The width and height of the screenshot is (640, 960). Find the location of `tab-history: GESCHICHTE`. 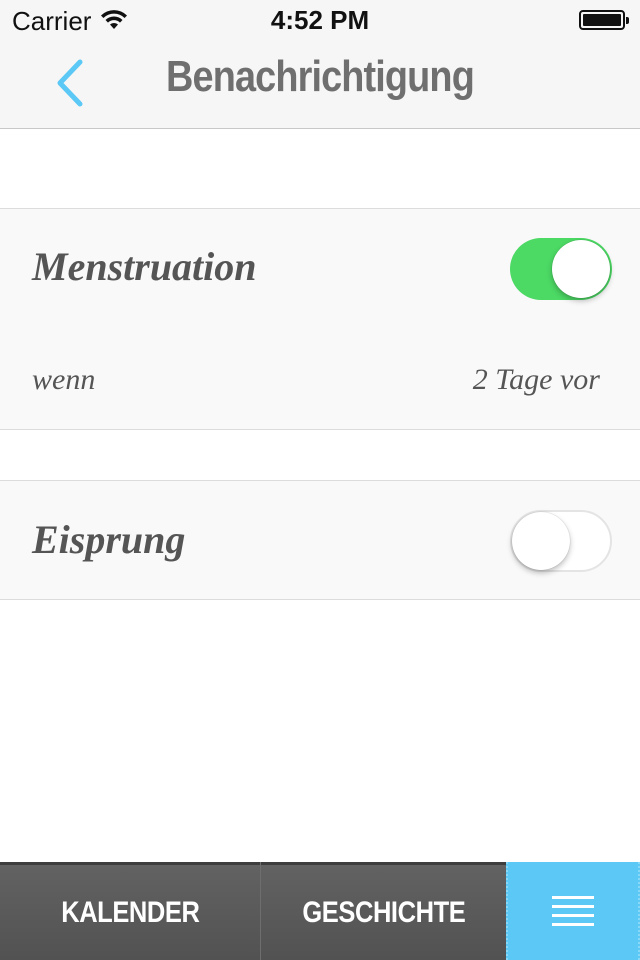

tab-history: GESCHICHTE is located at coordinates (383, 911).